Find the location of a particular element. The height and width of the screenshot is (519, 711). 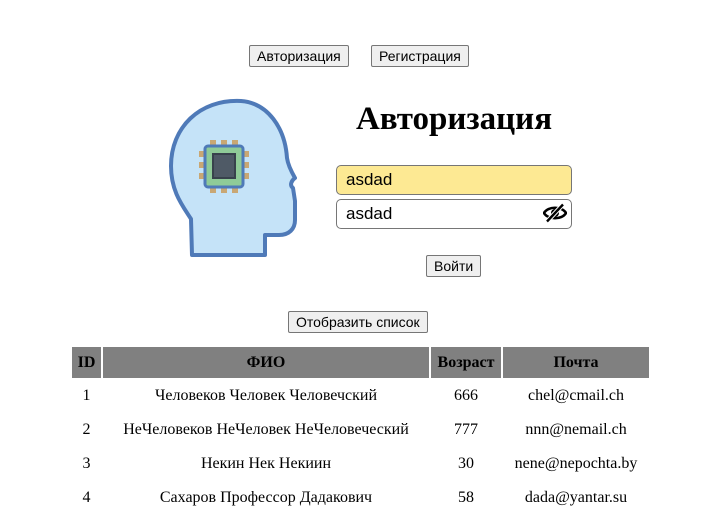

cell-id: 2 is located at coordinates (86, 429).